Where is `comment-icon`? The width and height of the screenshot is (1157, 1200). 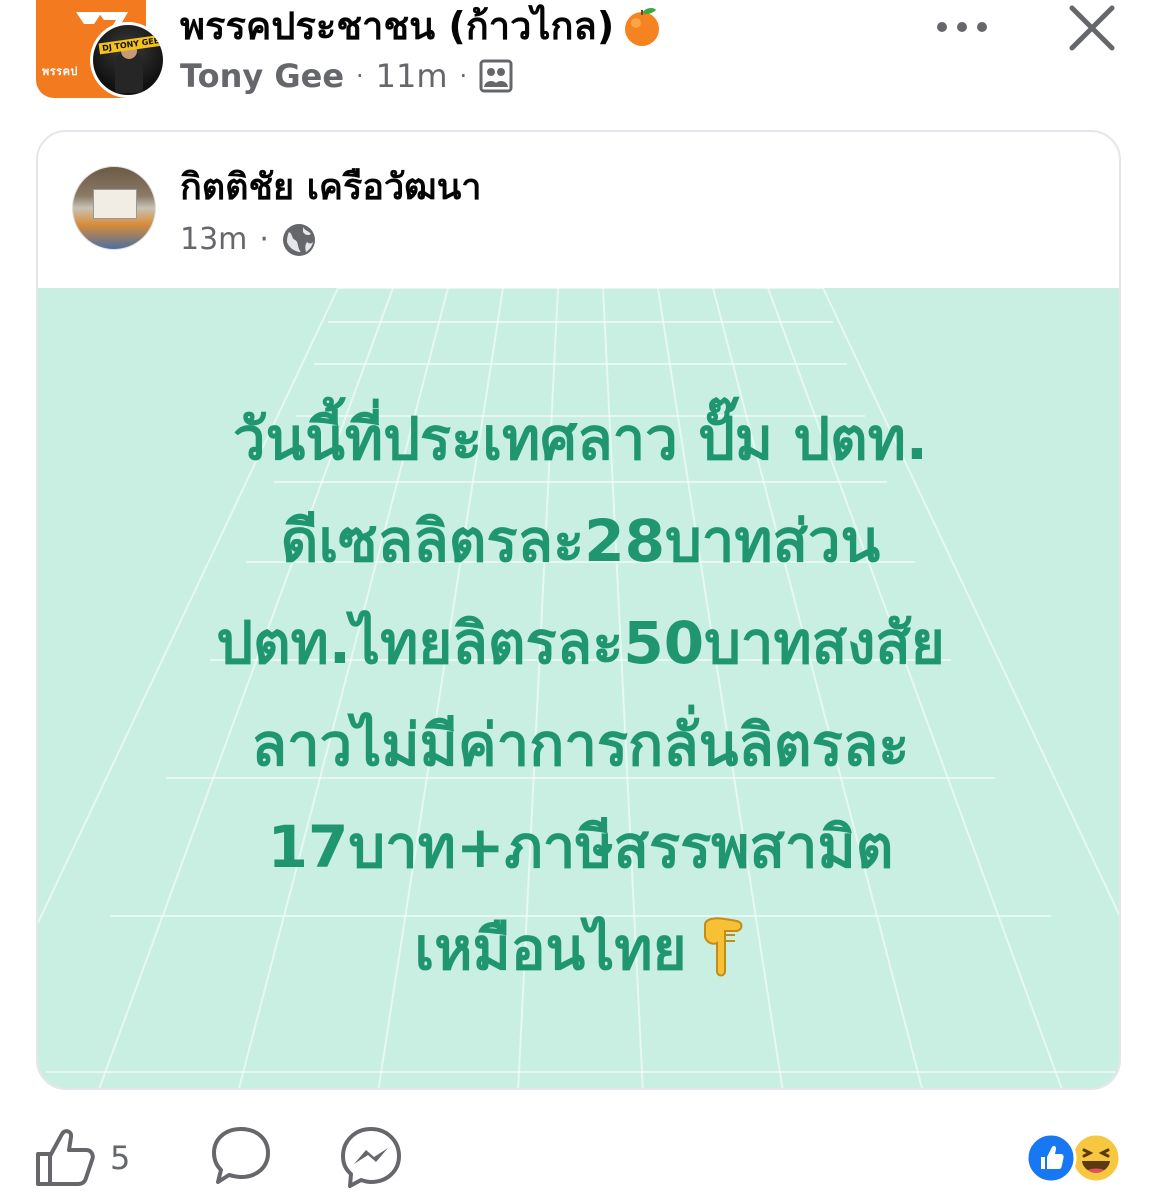 comment-icon is located at coordinates (241, 1155).